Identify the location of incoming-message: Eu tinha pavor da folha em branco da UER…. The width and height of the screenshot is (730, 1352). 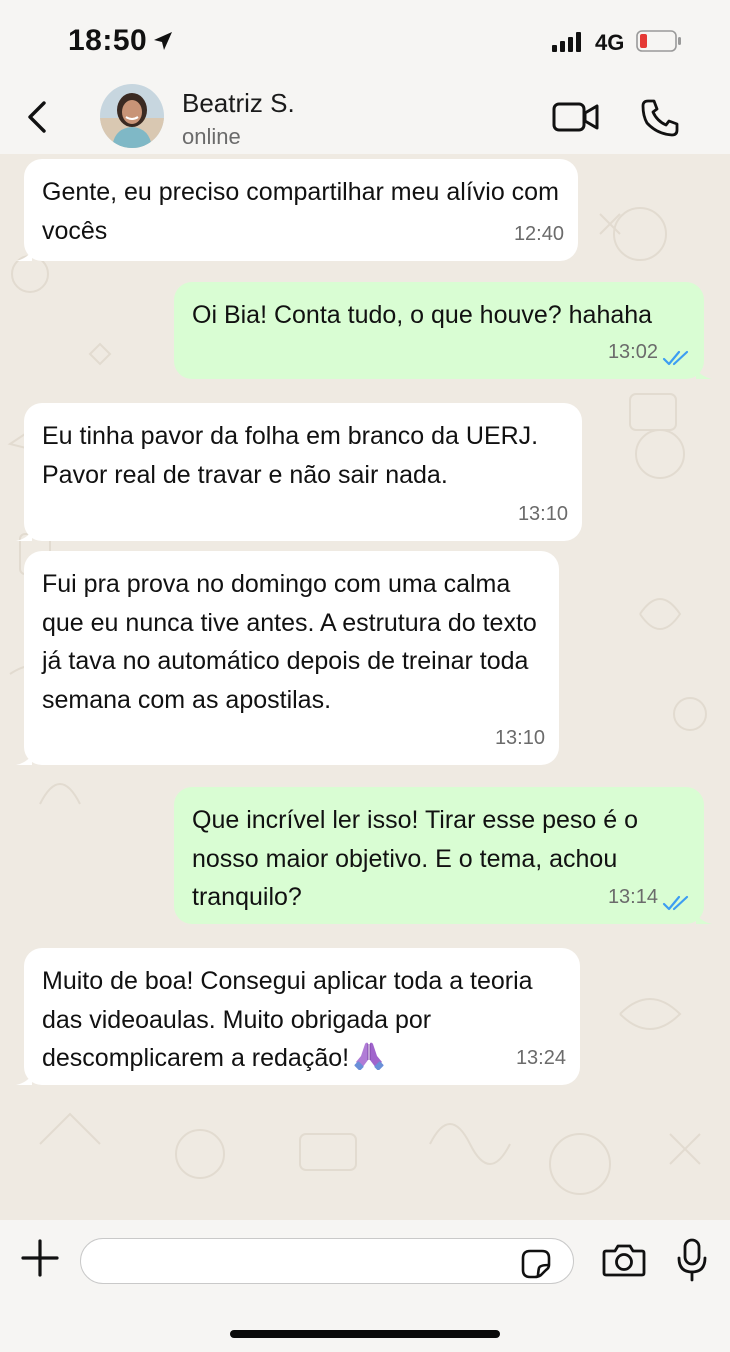
(299, 472).